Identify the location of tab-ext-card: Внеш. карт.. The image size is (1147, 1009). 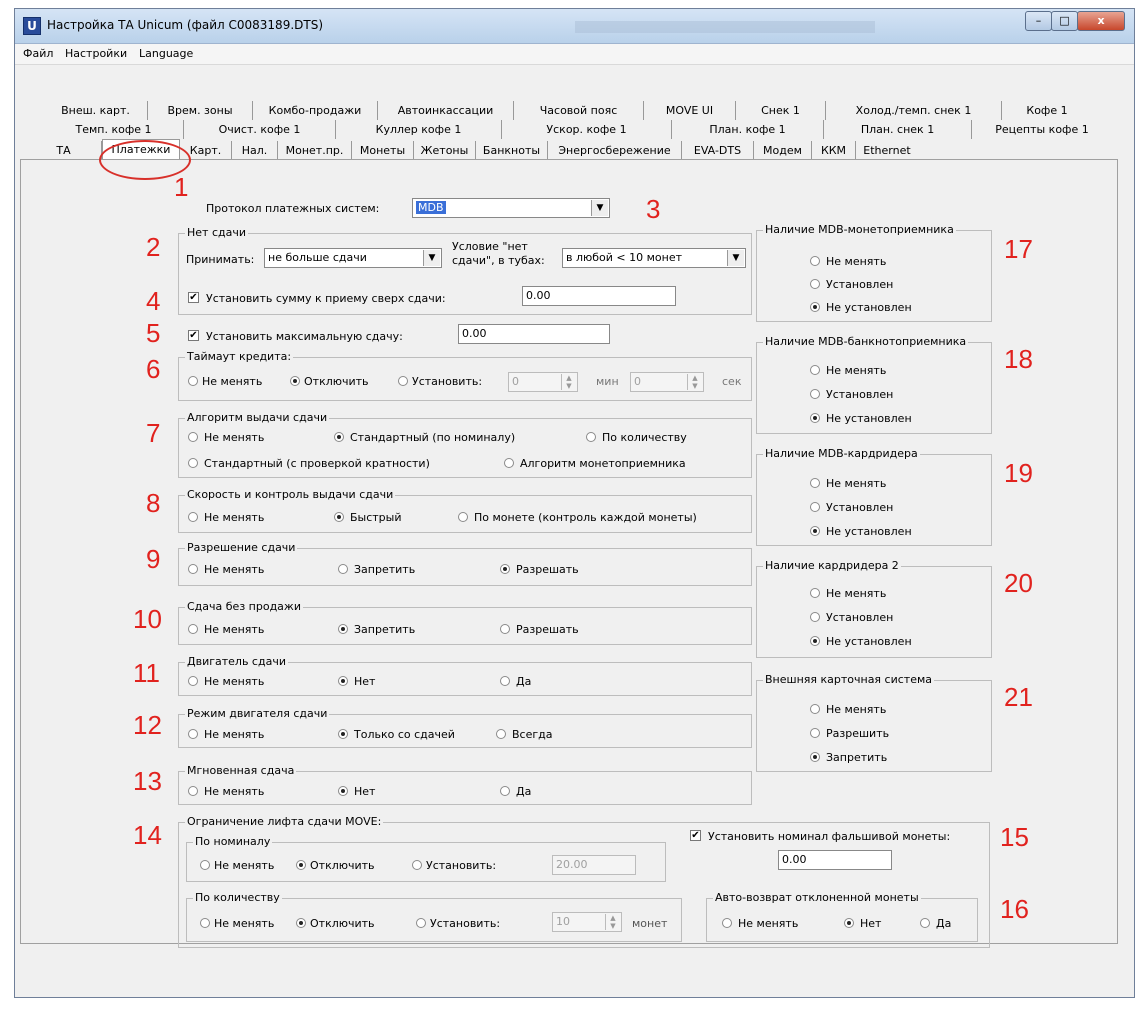
(96, 110).